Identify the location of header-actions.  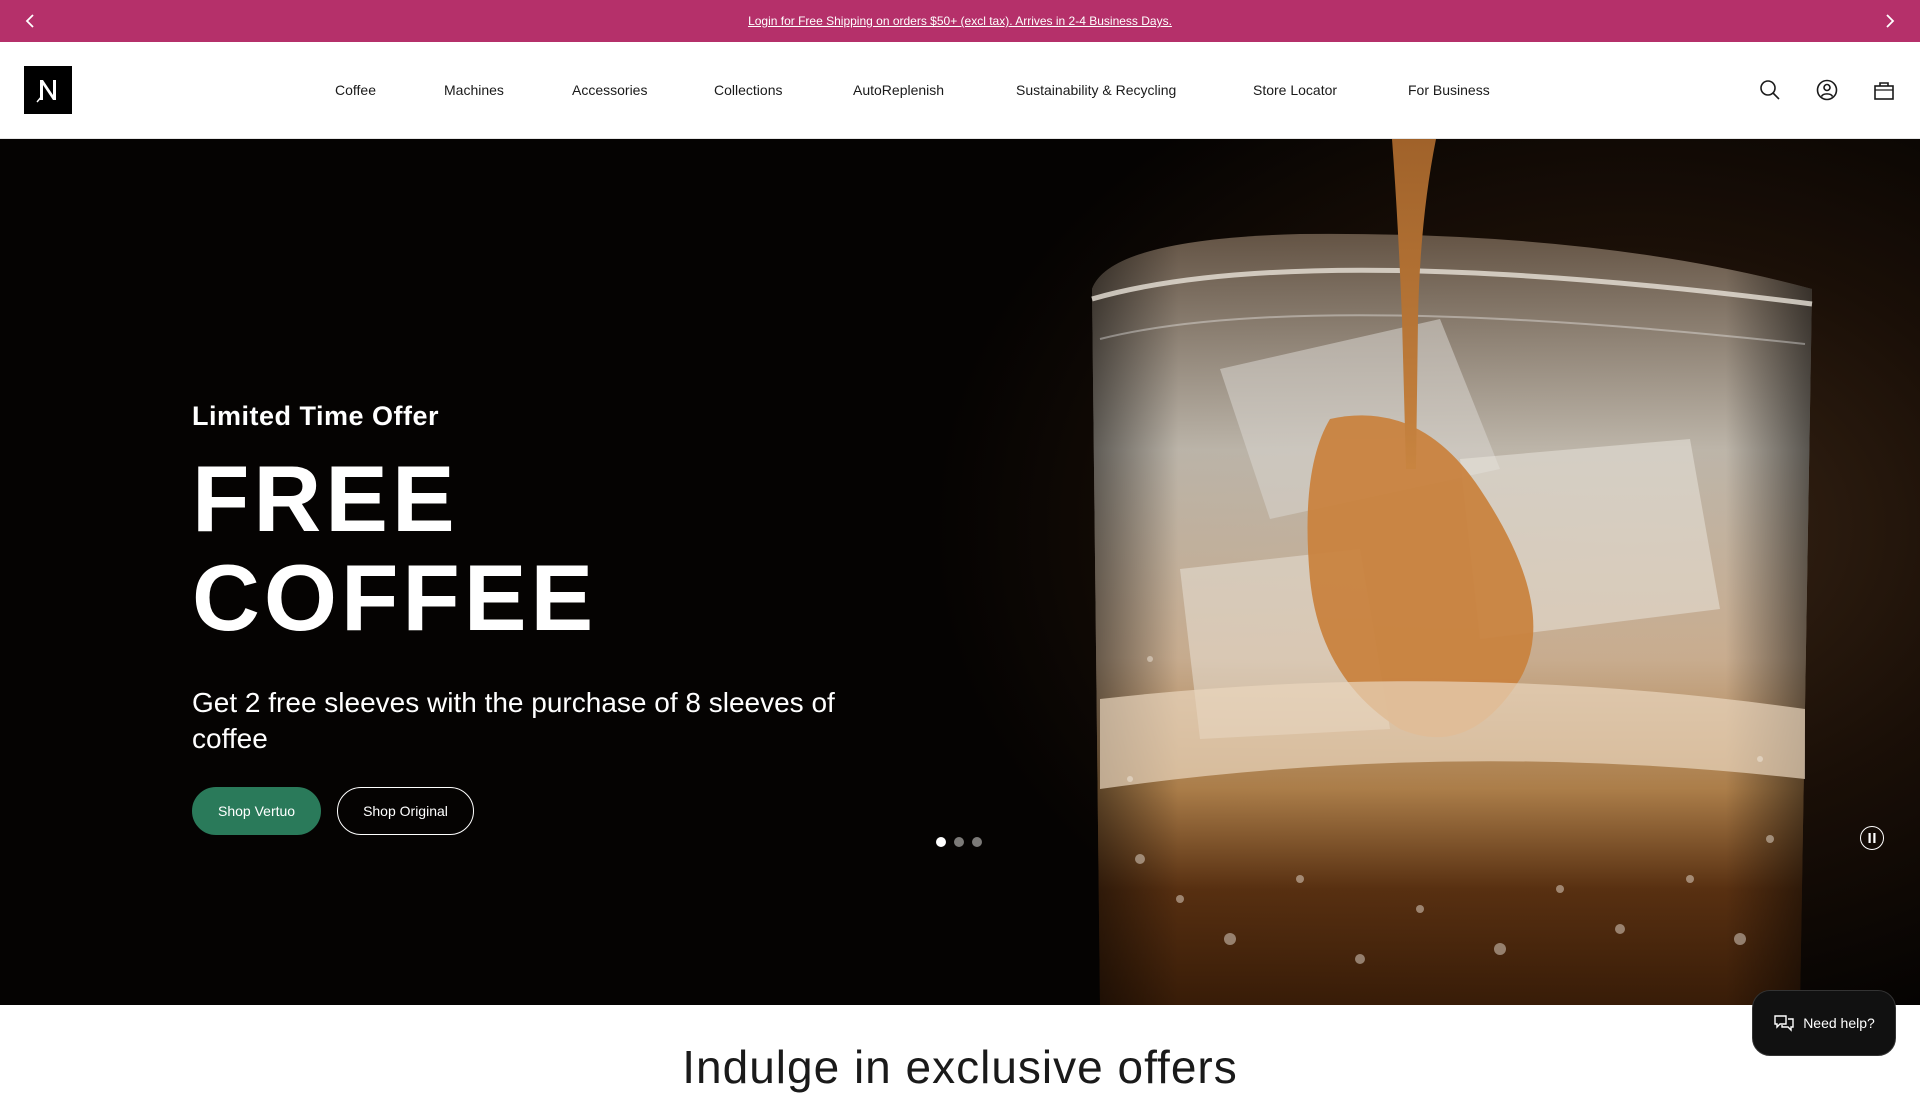
(1827, 90).